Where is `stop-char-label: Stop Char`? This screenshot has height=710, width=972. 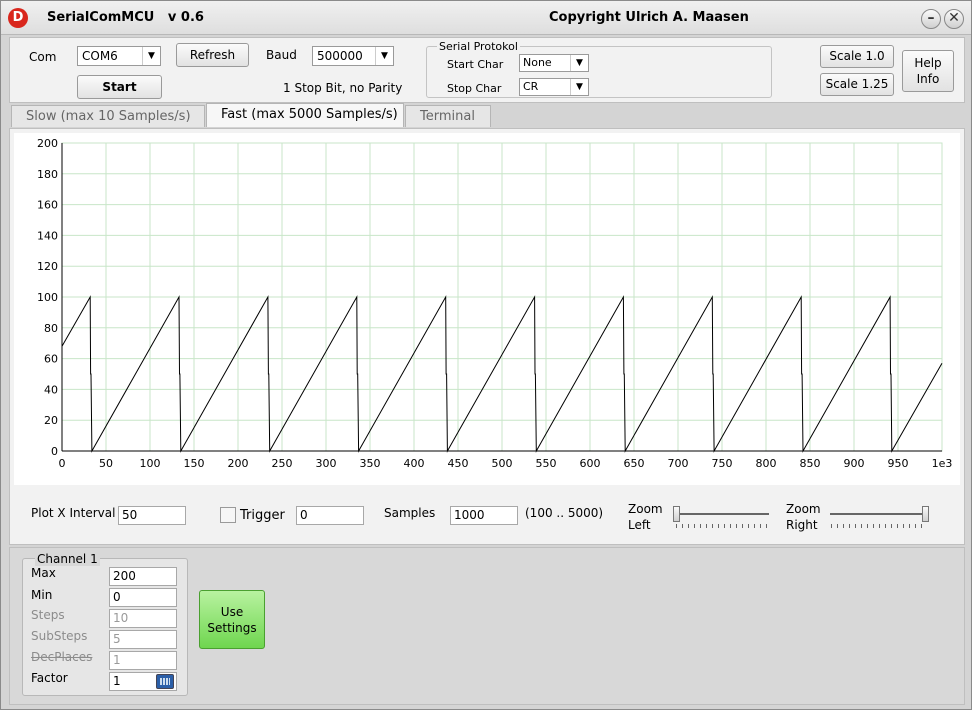
stop-char-label: Stop Char is located at coordinates (474, 88).